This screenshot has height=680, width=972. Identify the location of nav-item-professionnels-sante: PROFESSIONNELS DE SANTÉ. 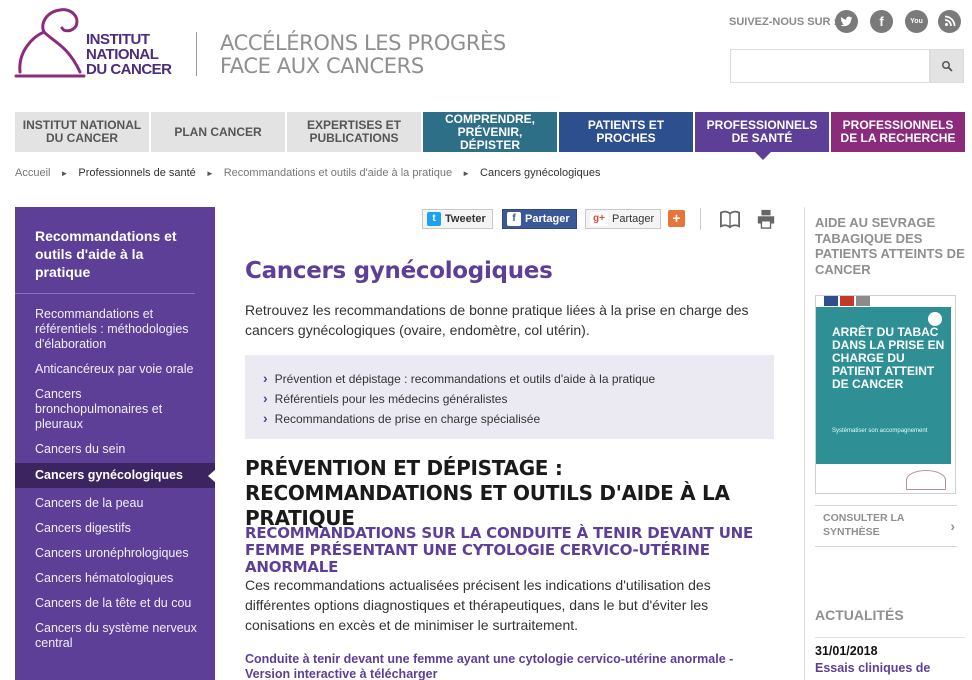
(762, 136).